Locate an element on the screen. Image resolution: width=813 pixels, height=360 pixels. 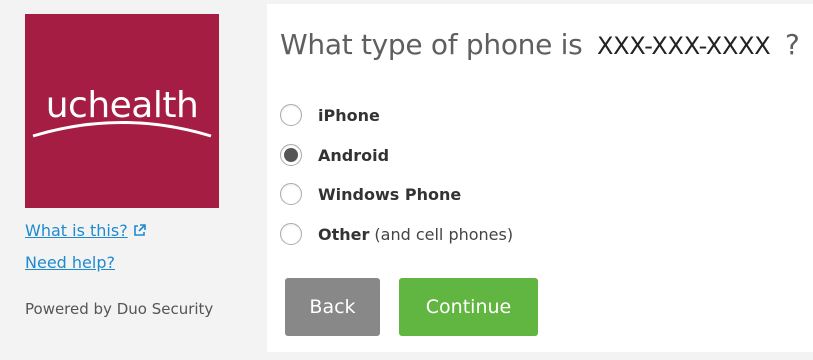
option-other: Other (and cell phones) is located at coordinates (396, 234).